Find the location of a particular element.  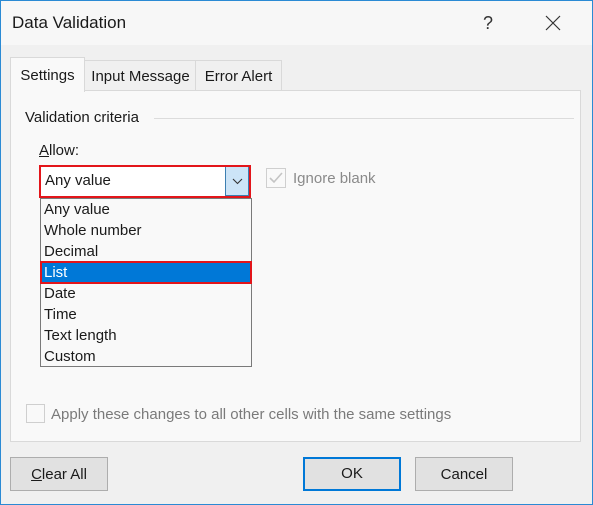

list-item-list: List is located at coordinates (146, 272).